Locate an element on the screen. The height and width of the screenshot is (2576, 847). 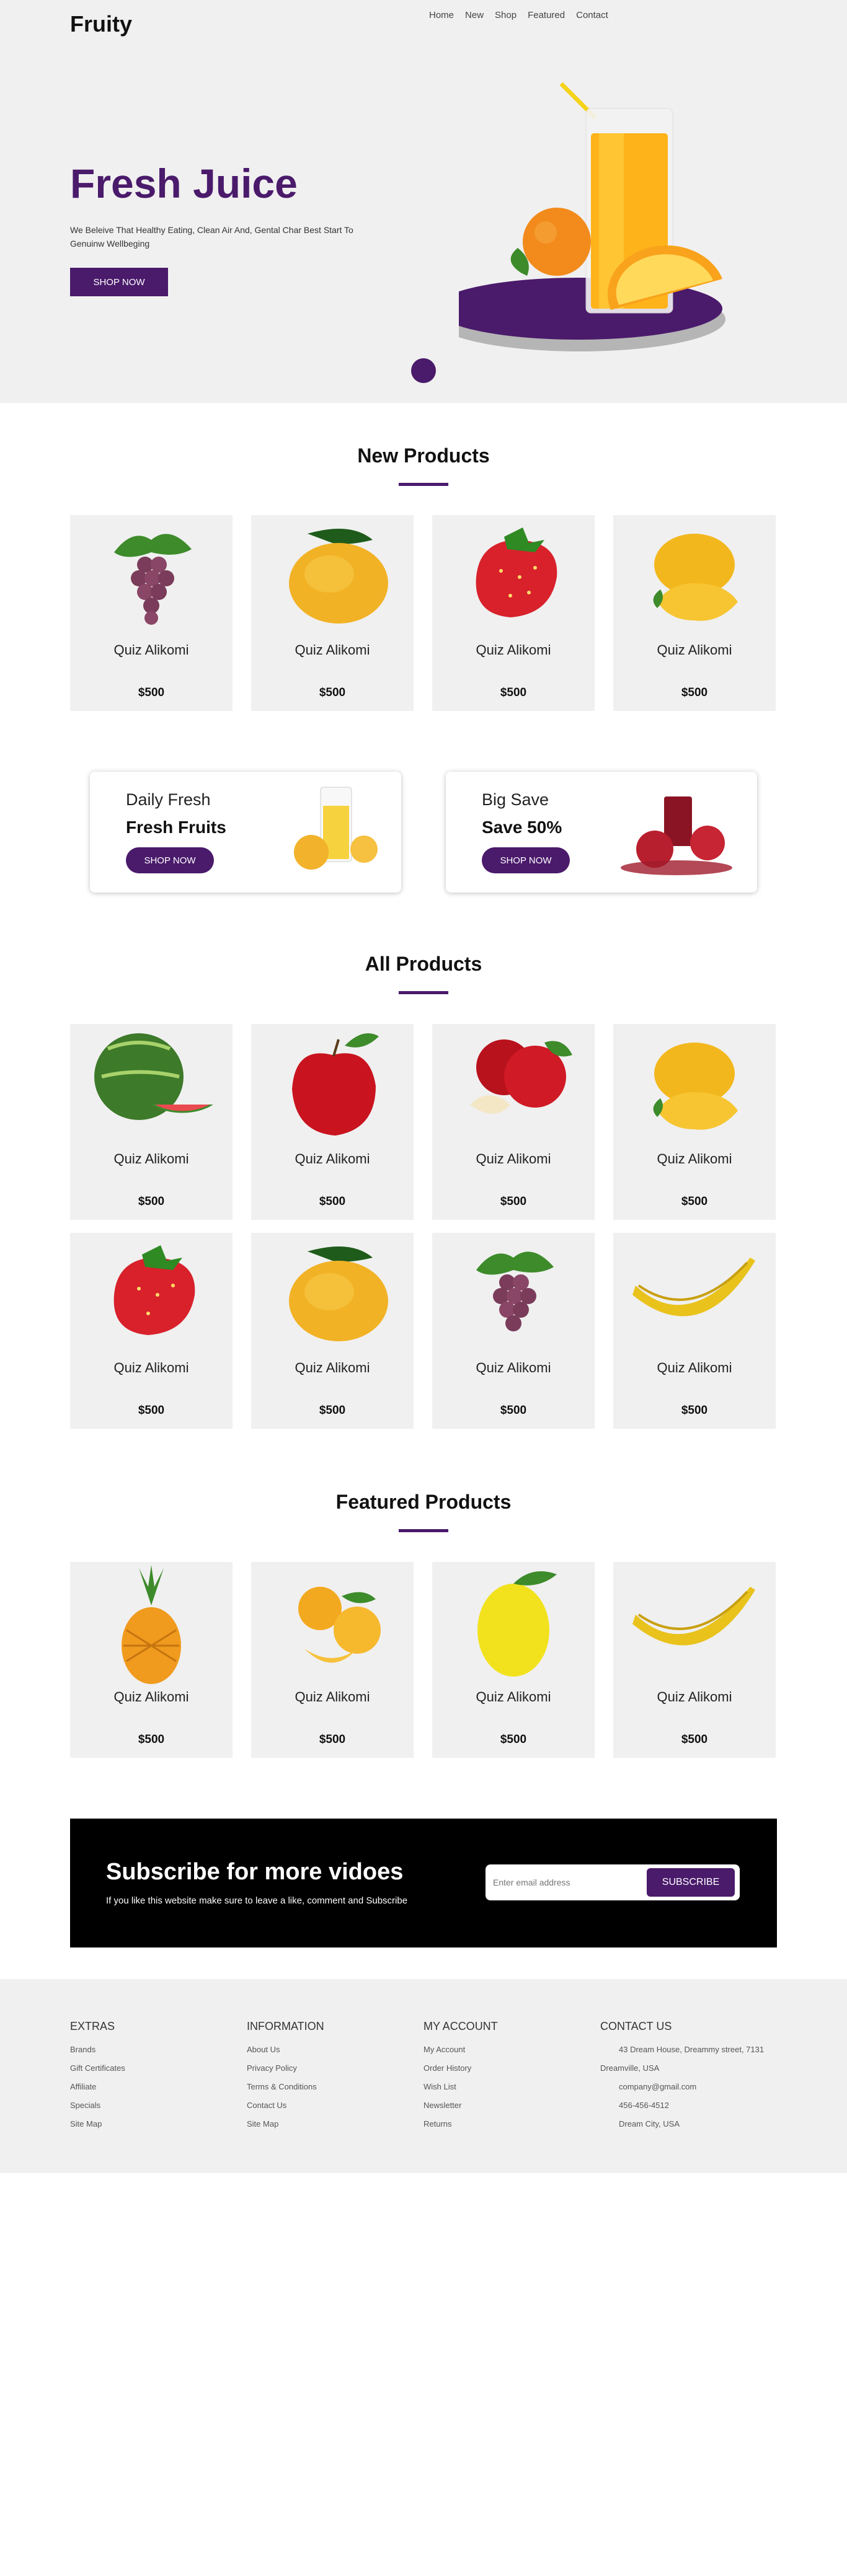
footer-link: Order History is located at coordinates (460, 2072).